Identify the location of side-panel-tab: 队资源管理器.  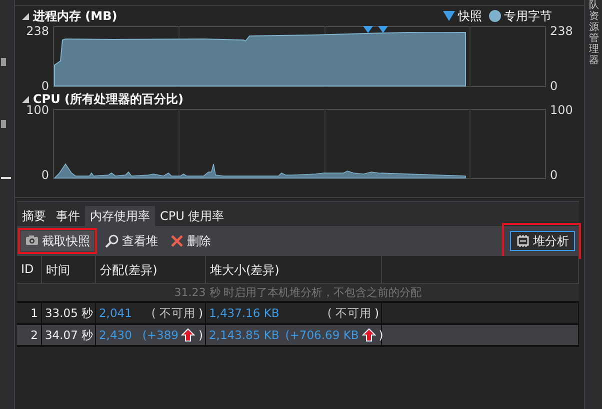
(594, 33).